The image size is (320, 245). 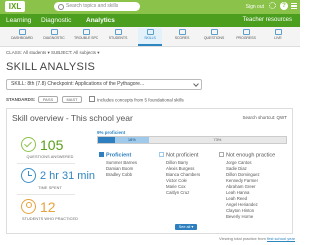 I want to click on proficient-segment, so click(x=106, y=140).